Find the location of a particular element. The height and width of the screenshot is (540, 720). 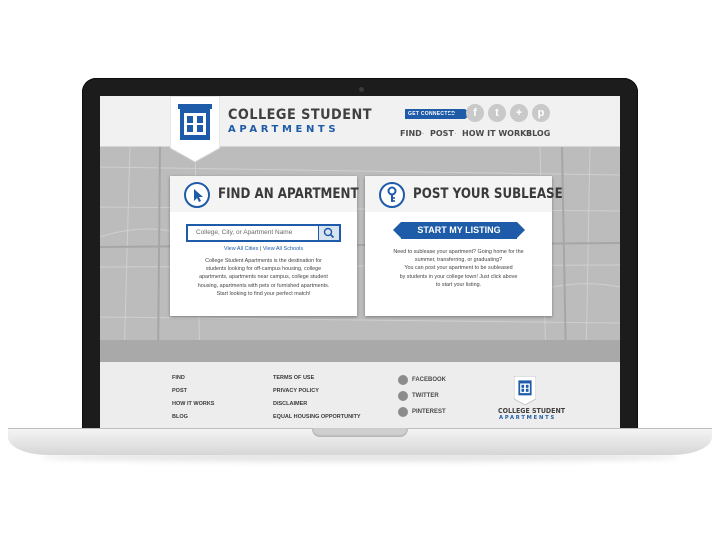

twitter-icon: t is located at coordinates (497, 113).